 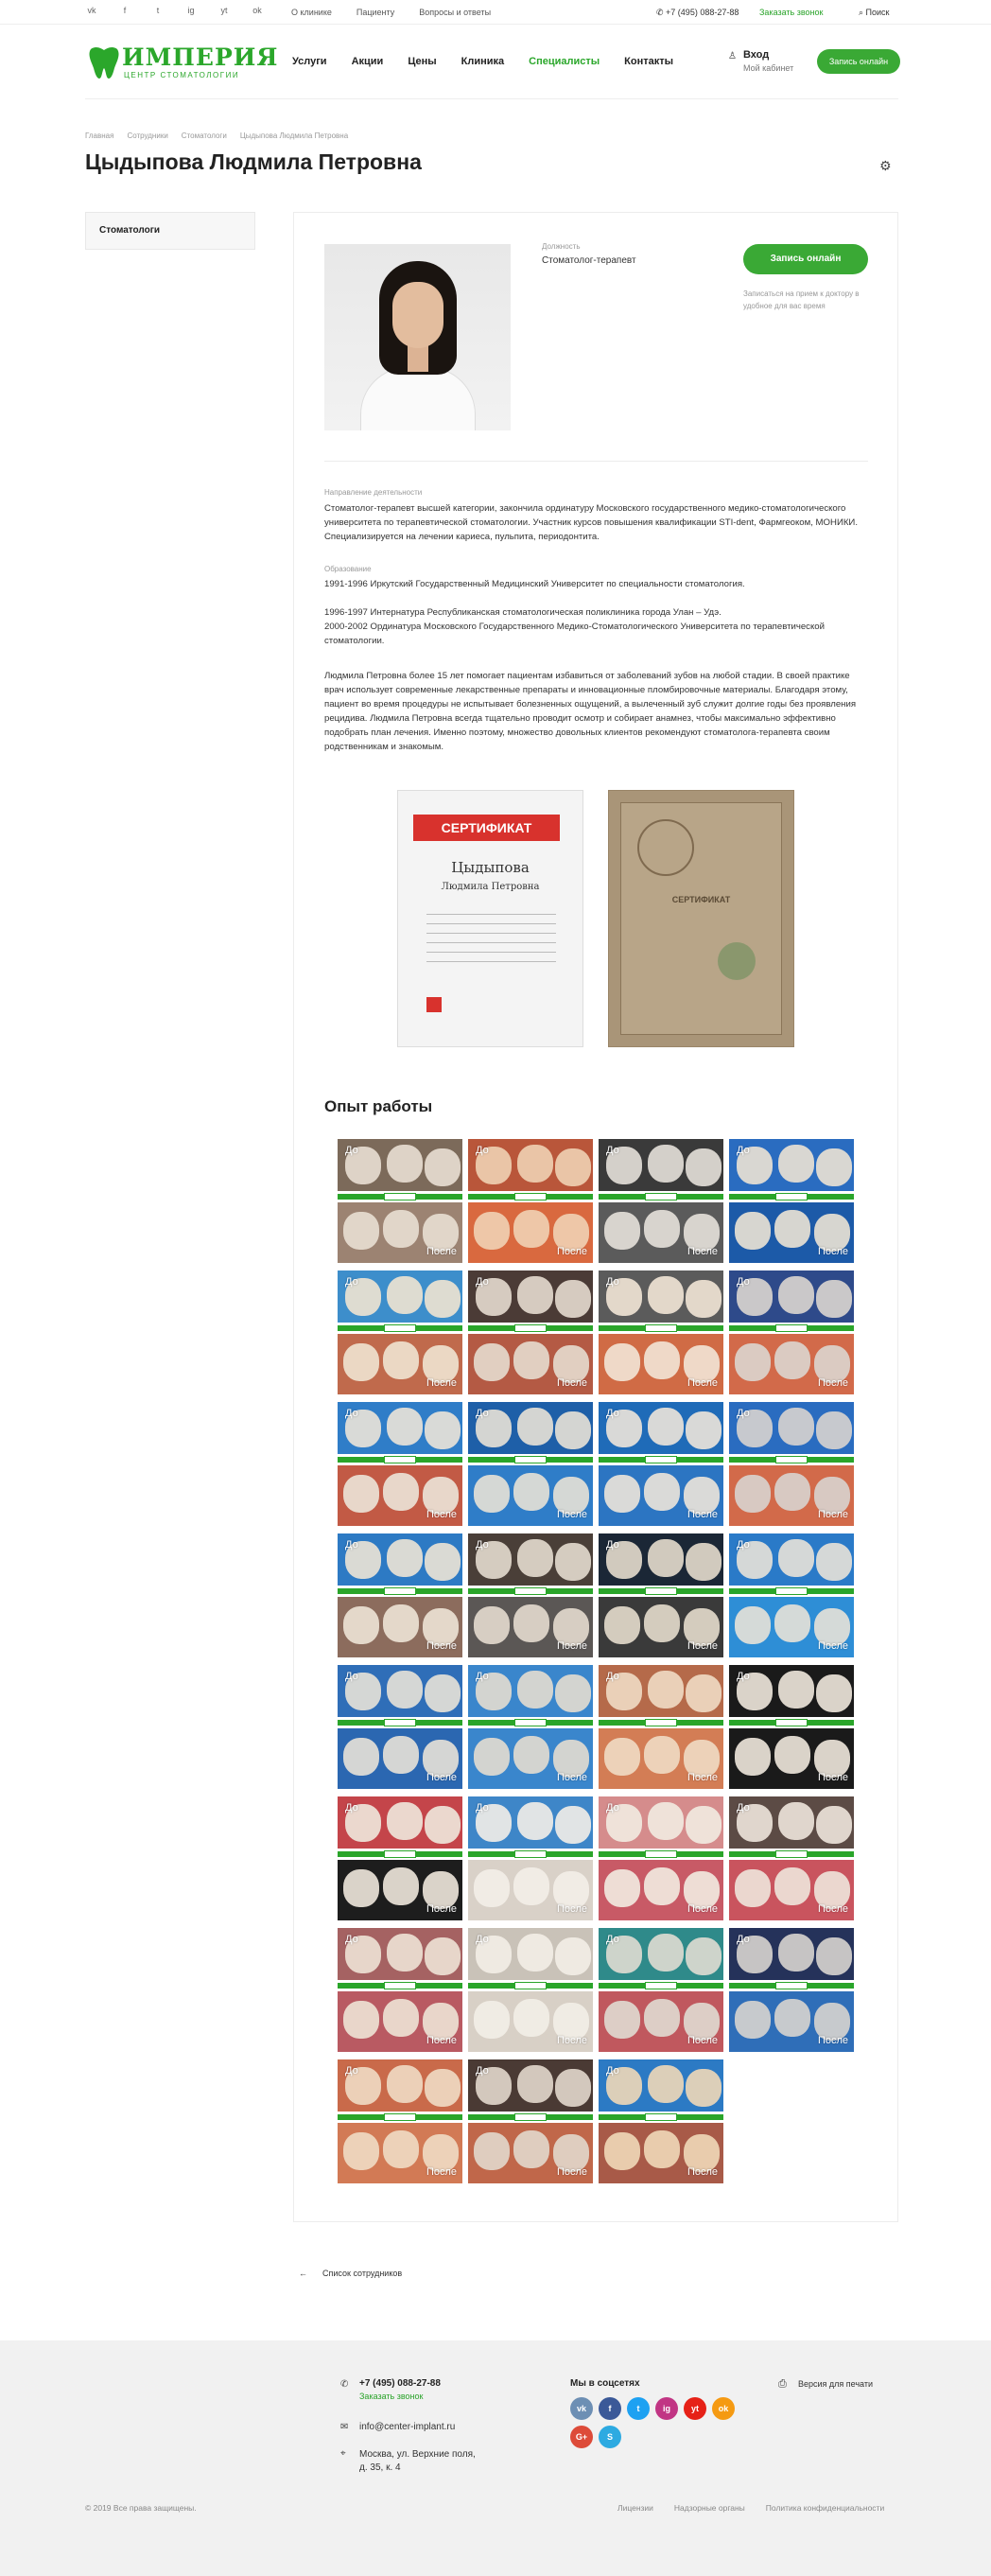 What do you see at coordinates (564, 61) in the screenshot?
I see `nav-specialists: Специалисты` at bounding box center [564, 61].